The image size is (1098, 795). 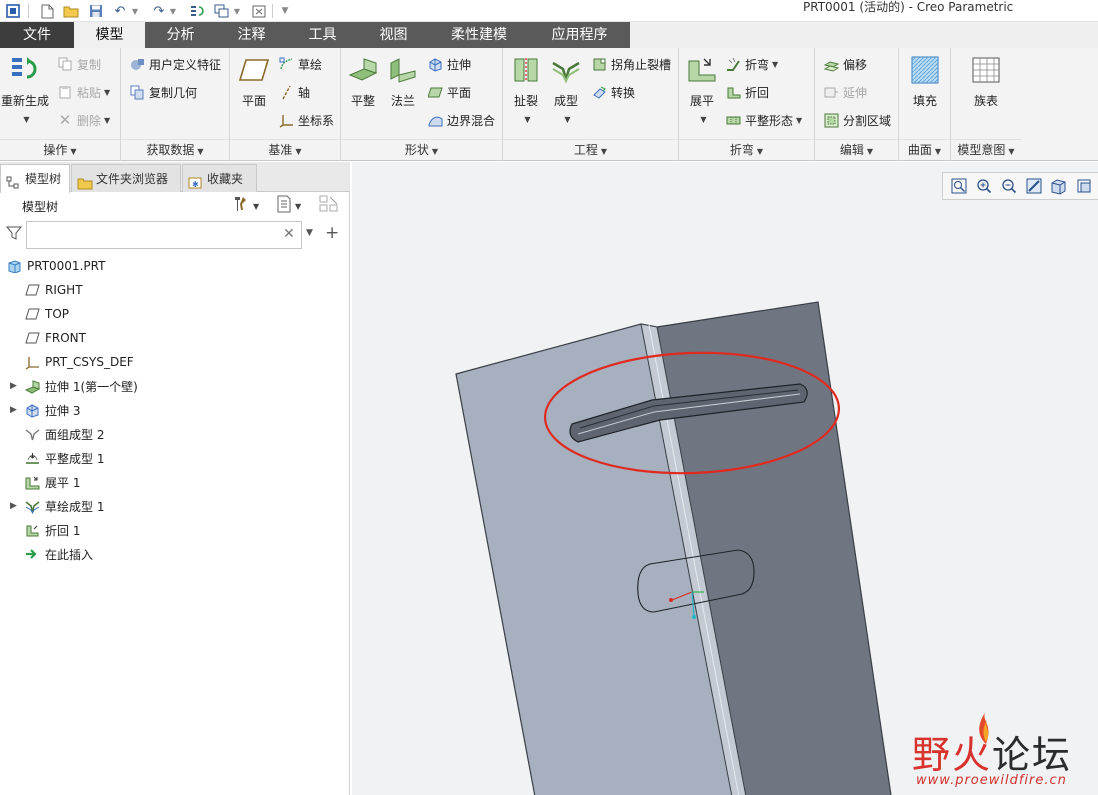 What do you see at coordinates (983, 186) in the screenshot?
I see `zoom-in-icon` at bounding box center [983, 186].